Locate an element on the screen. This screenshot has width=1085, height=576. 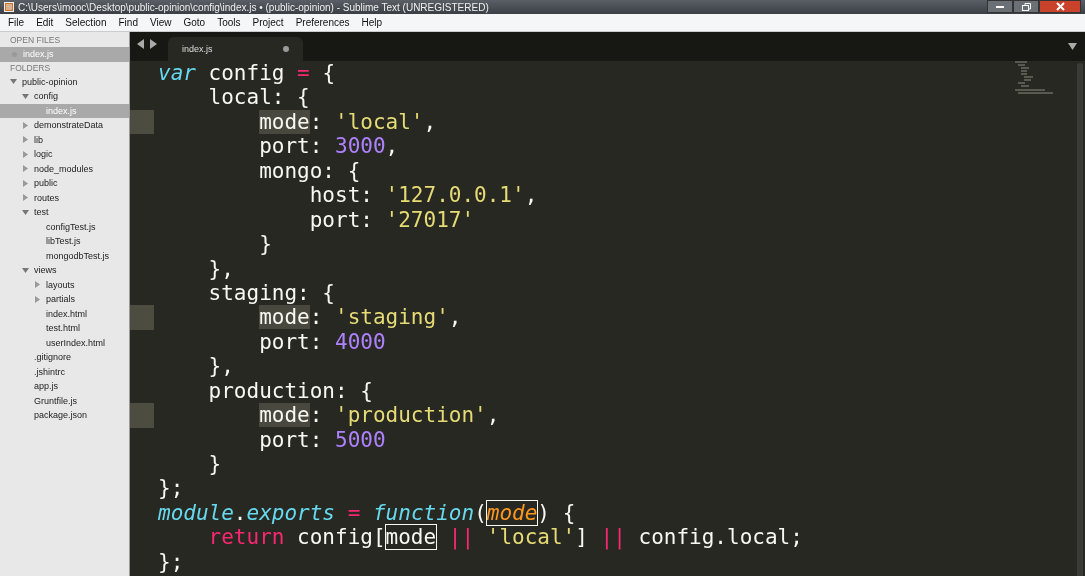
minimize-button is located at coordinates (1000, 6).